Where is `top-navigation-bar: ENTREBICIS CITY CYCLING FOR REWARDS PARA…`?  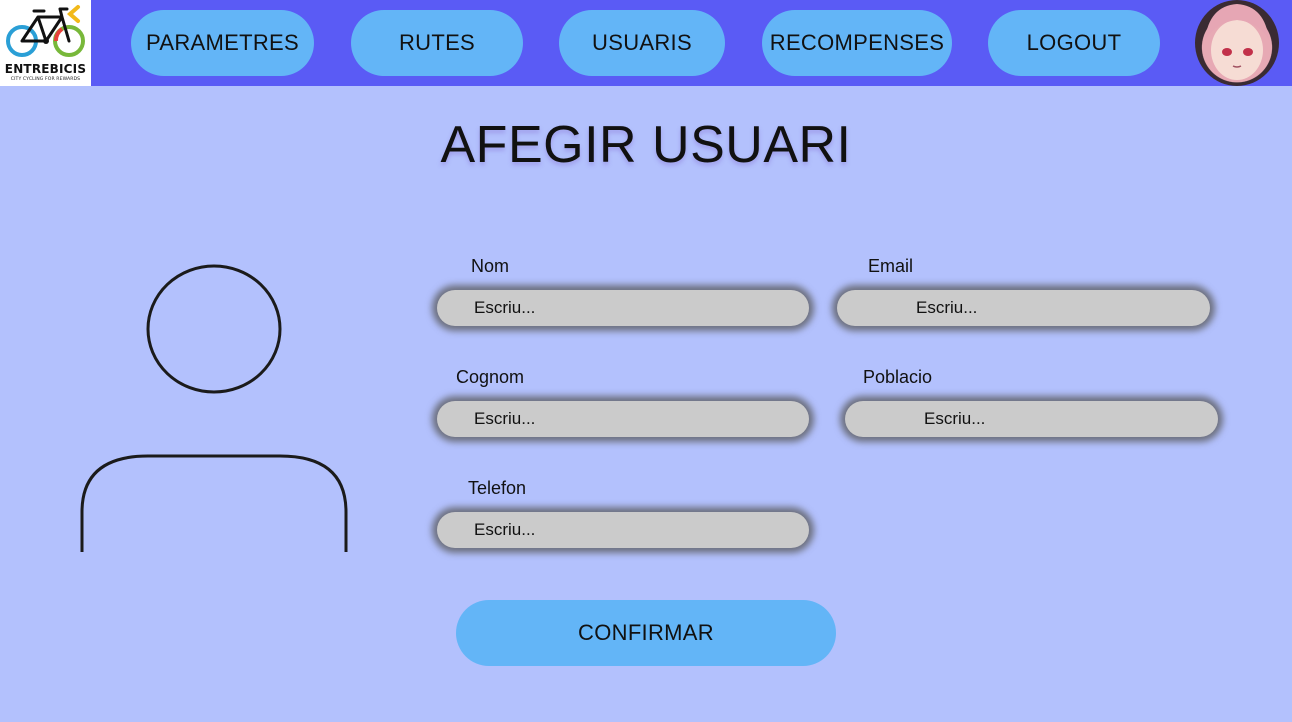 top-navigation-bar: ENTREBICIS CITY CYCLING FOR REWARDS PARA… is located at coordinates (646, 43).